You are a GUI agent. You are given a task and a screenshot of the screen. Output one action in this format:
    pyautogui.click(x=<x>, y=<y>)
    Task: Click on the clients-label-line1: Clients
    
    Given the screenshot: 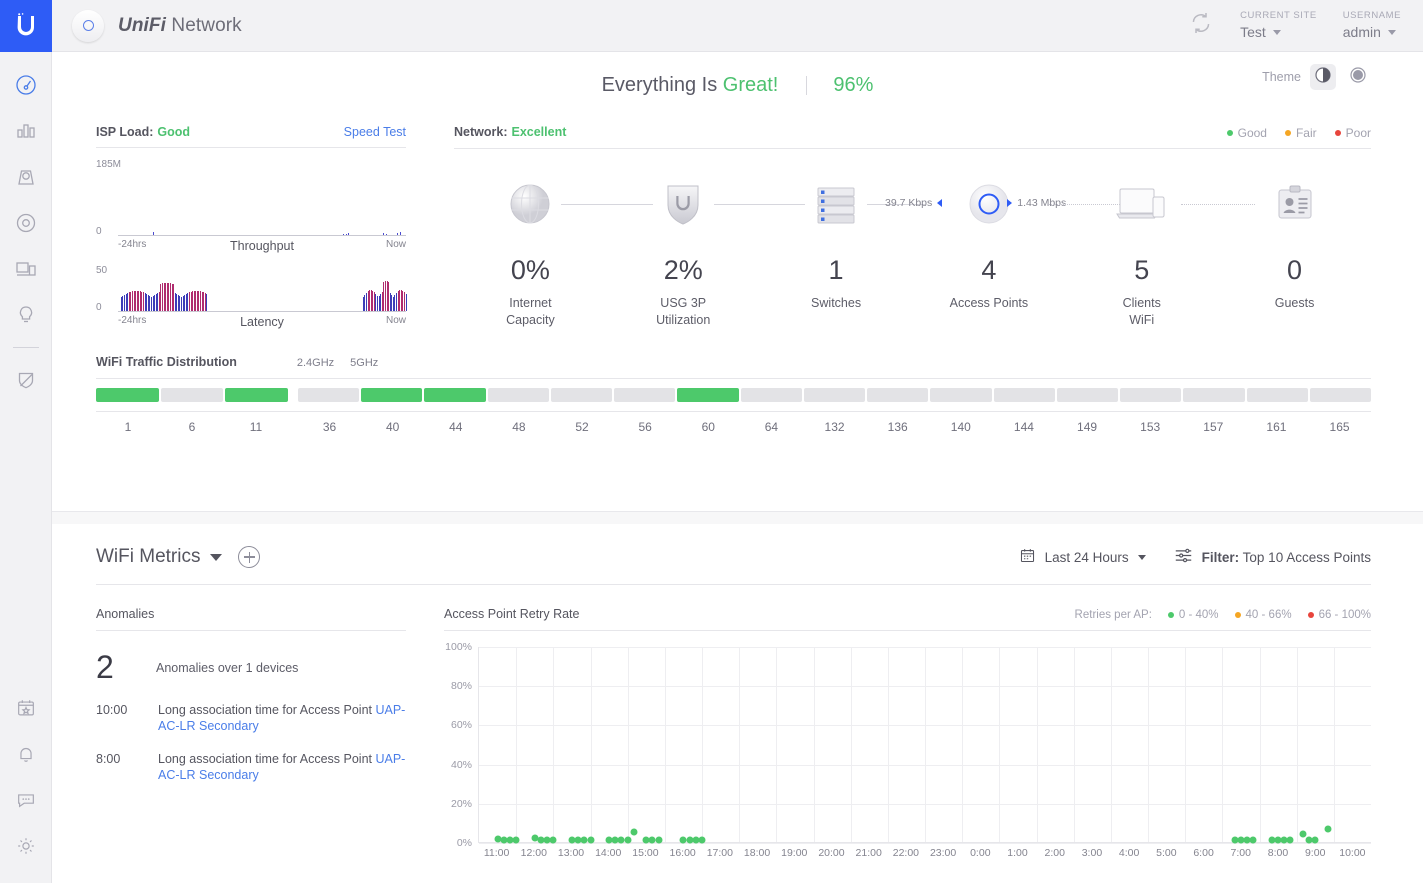 What is the action you would take?
    pyautogui.click(x=1141, y=303)
    